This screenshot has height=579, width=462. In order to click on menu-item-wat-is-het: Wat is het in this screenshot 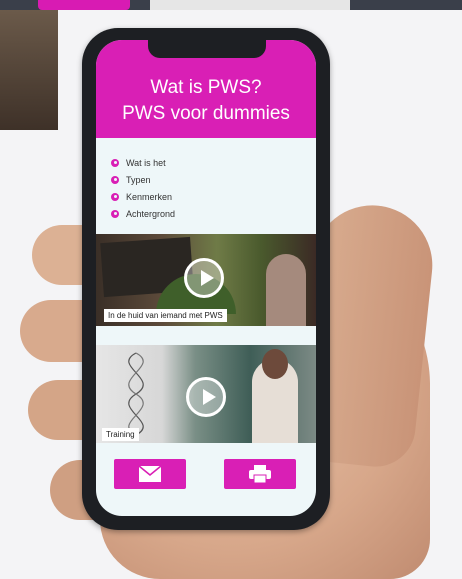, I will do `click(143, 162)`.